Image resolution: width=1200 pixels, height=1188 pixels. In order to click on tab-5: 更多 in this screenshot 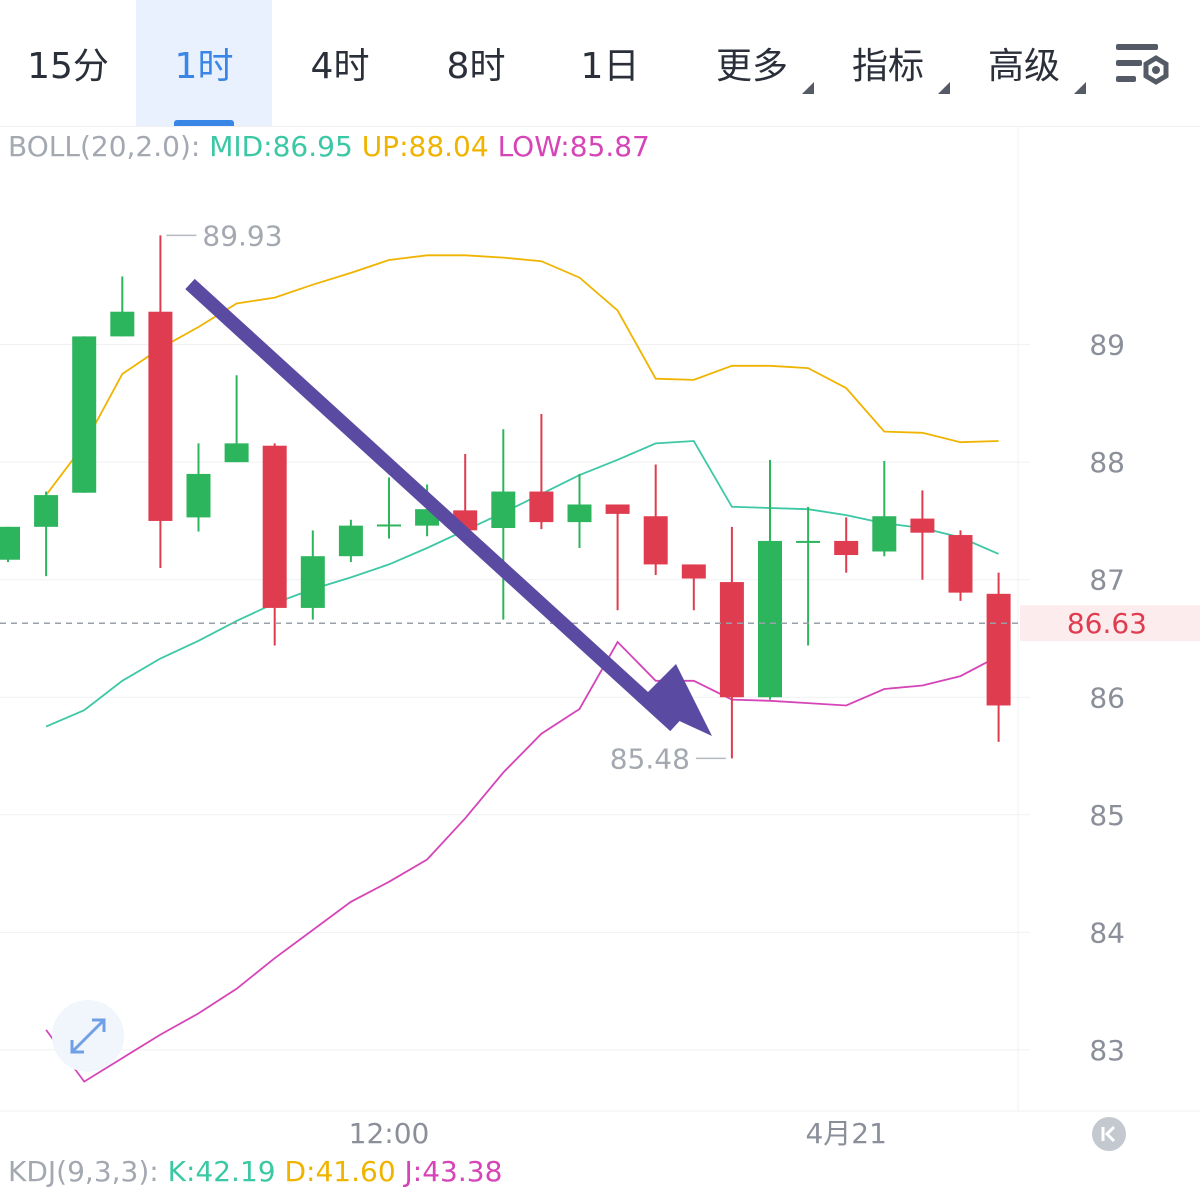, I will do `click(752, 63)`.